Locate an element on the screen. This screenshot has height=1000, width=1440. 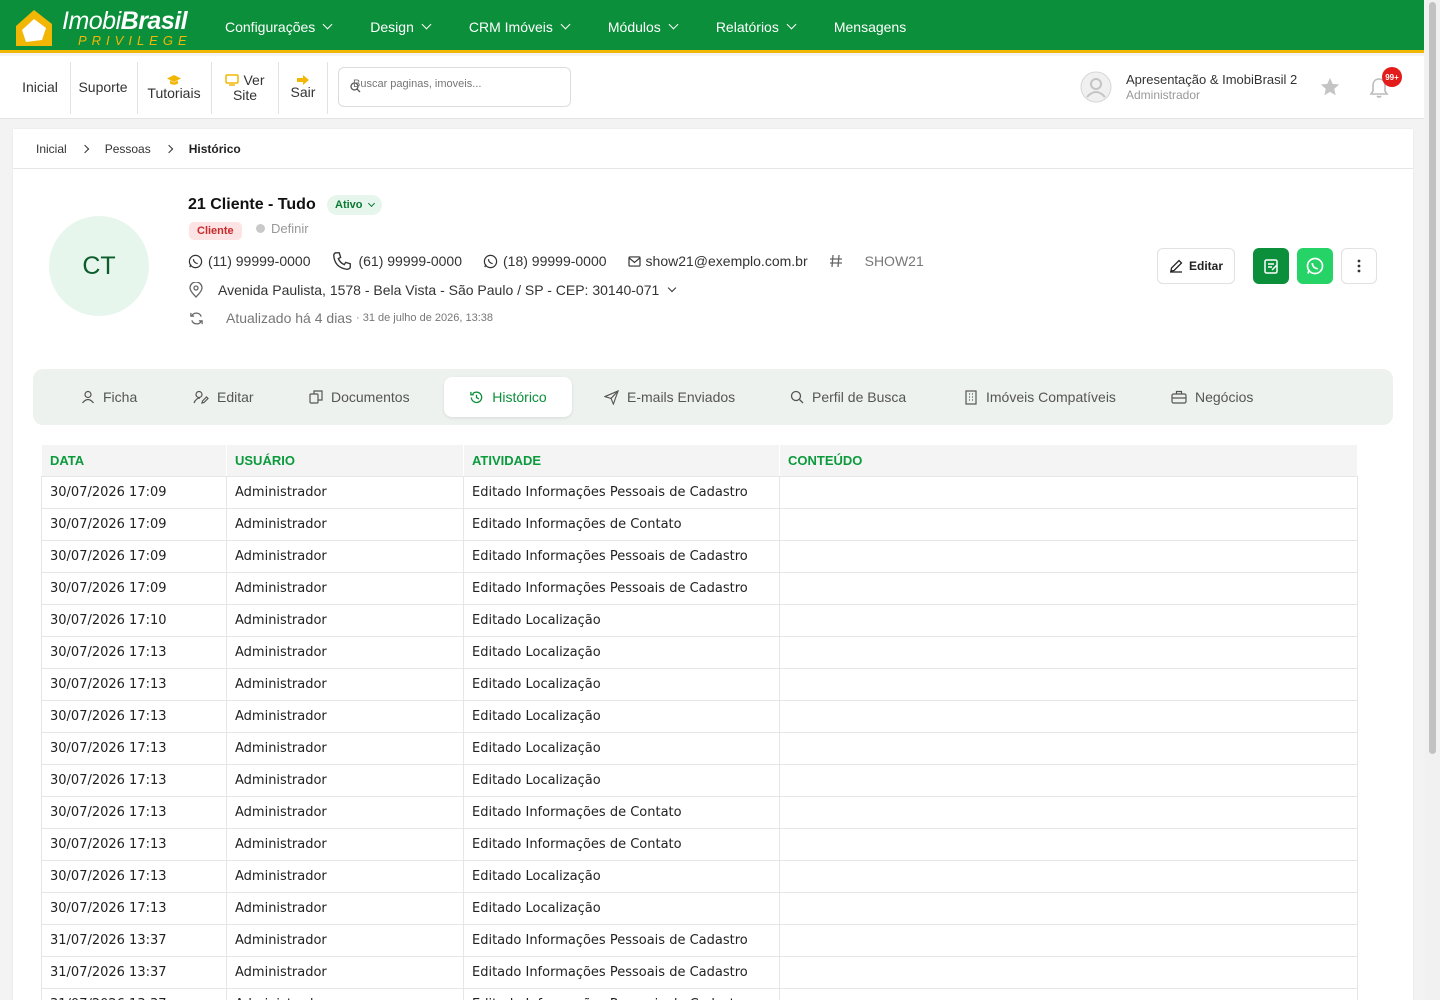
phone-icon is located at coordinates (342, 261).